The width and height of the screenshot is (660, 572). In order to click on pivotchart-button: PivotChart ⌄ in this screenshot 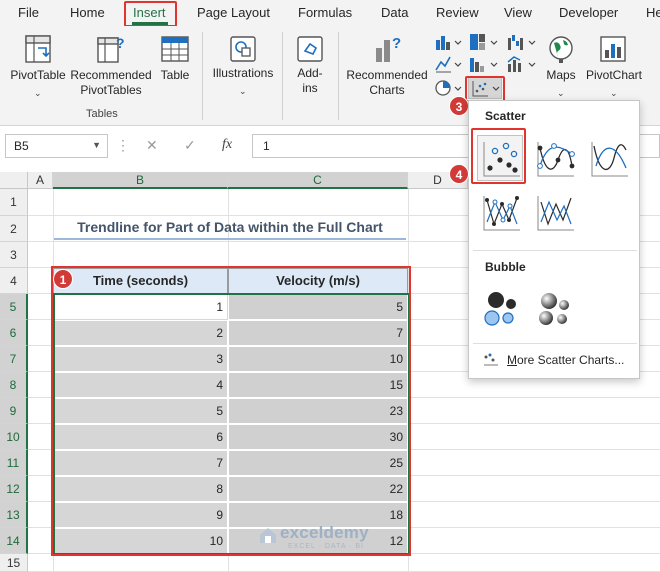, I will do `click(614, 70)`.